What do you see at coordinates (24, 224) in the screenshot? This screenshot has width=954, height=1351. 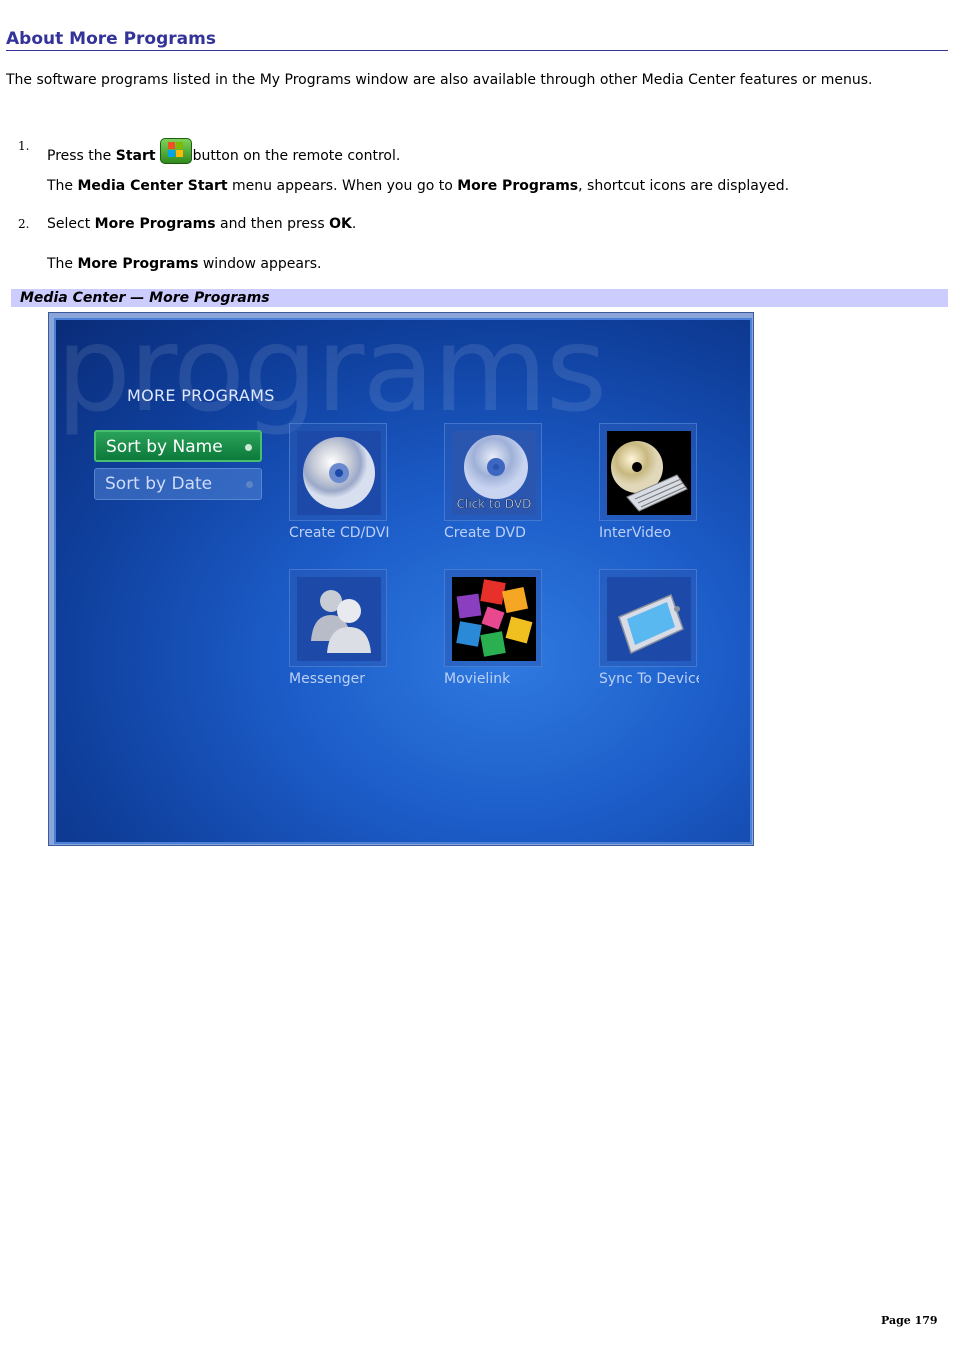 I see `step-2-number: 2.` at bounding box center [24, 224].